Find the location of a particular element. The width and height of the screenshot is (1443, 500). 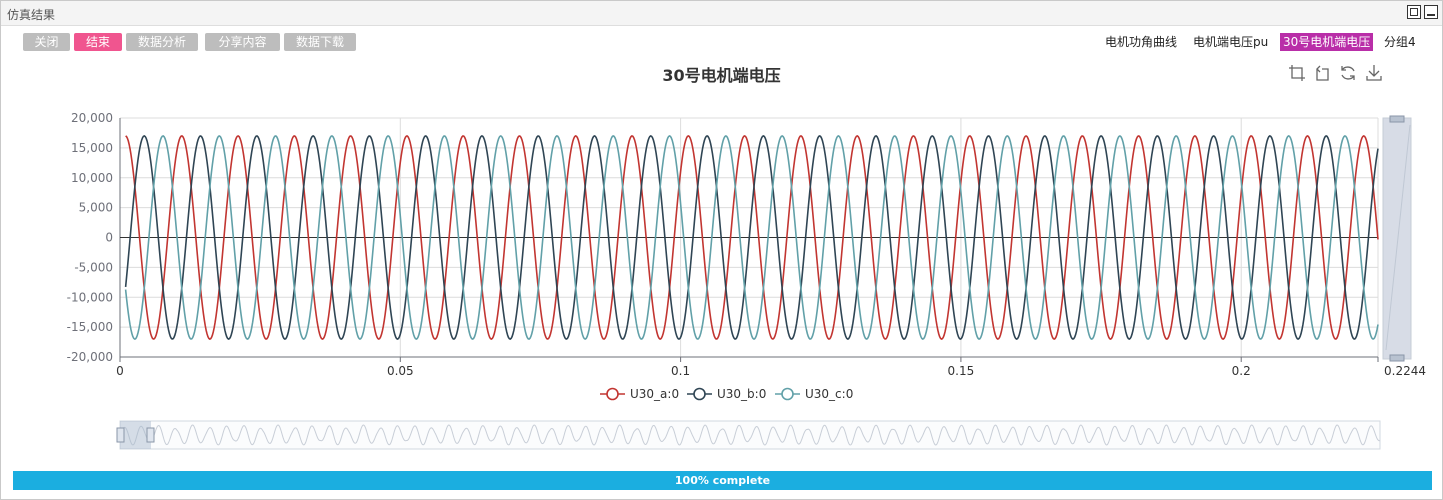

x-axis: 0 0.05 0.1 0.15 0.2 0.2244 is located at coordinates (771, 367).